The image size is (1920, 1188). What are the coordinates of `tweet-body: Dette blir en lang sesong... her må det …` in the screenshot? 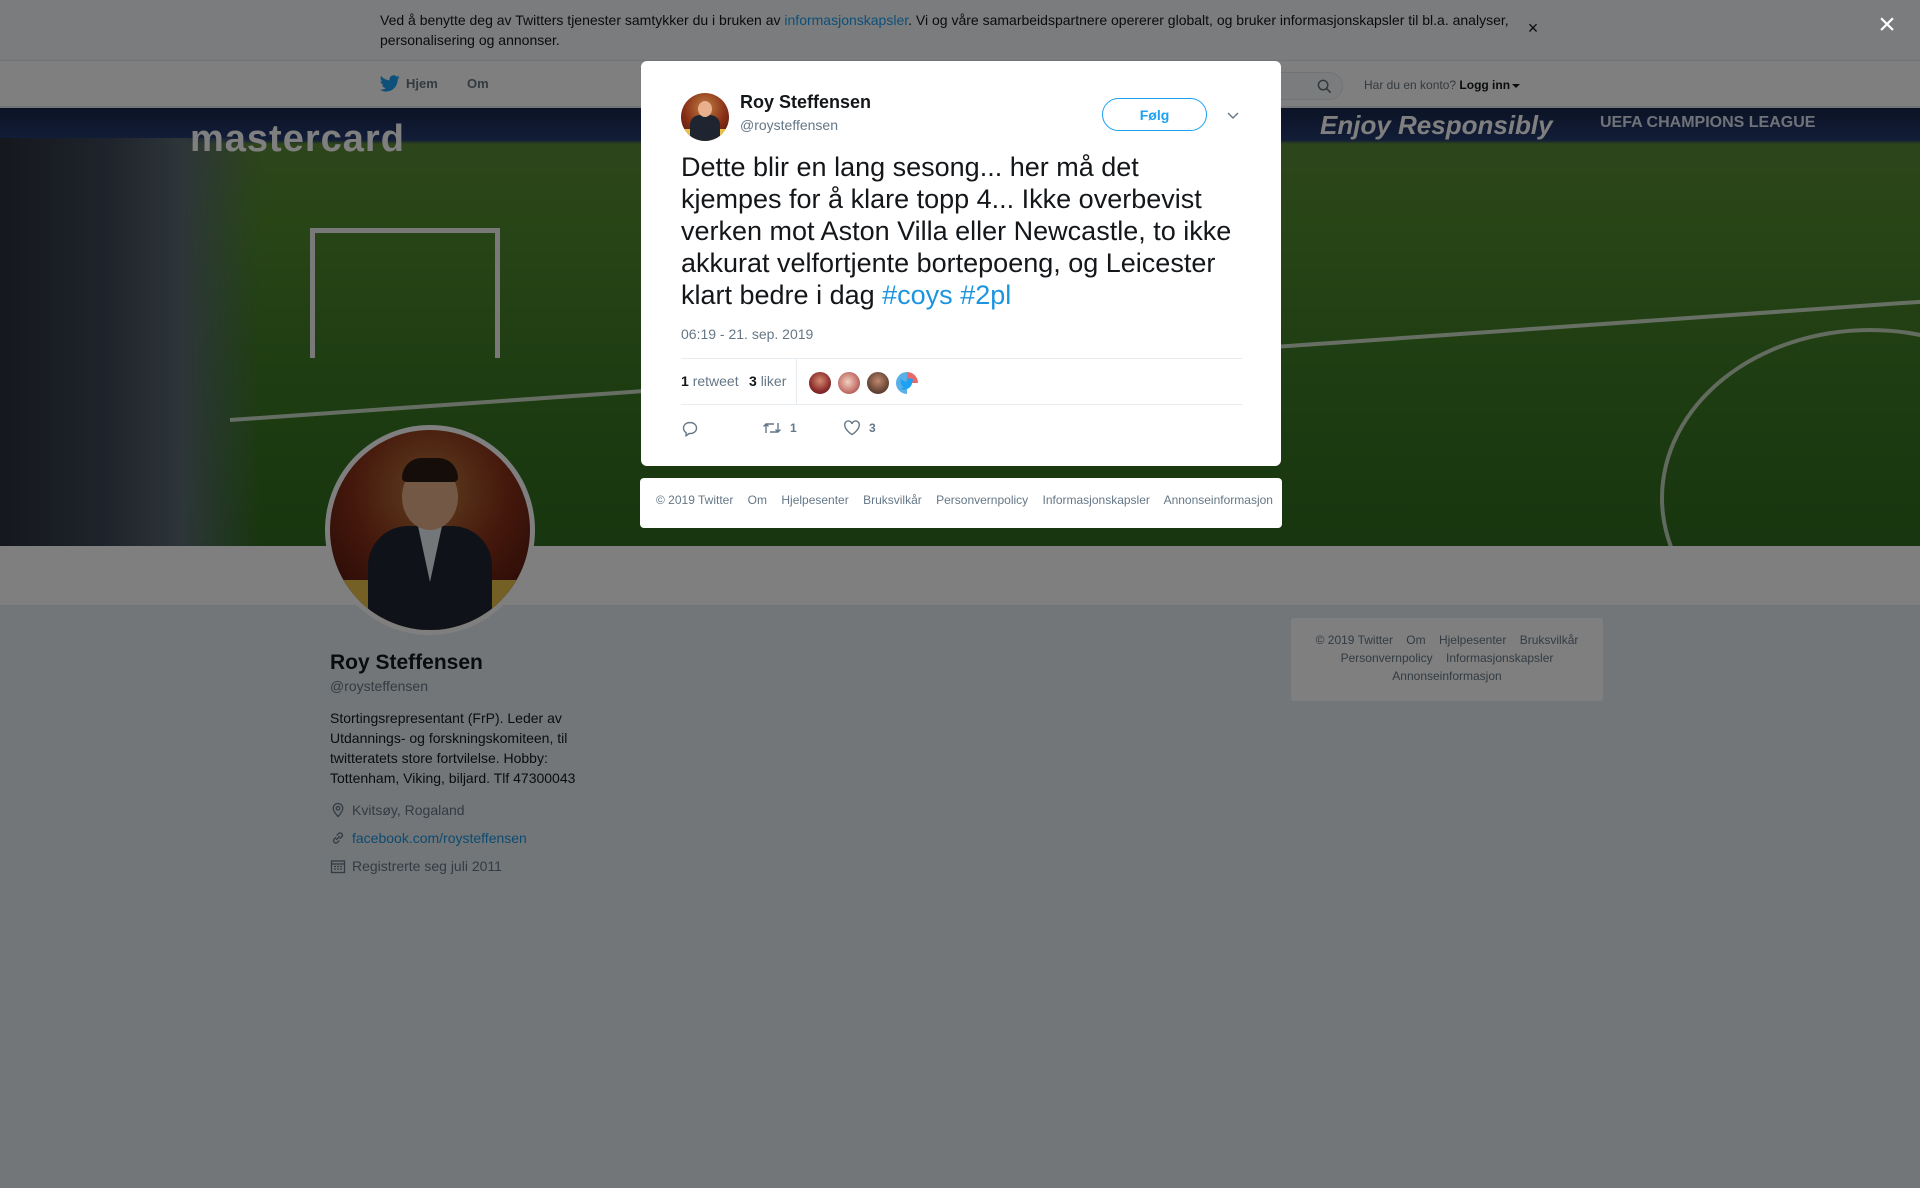 It's located at (956, 231).